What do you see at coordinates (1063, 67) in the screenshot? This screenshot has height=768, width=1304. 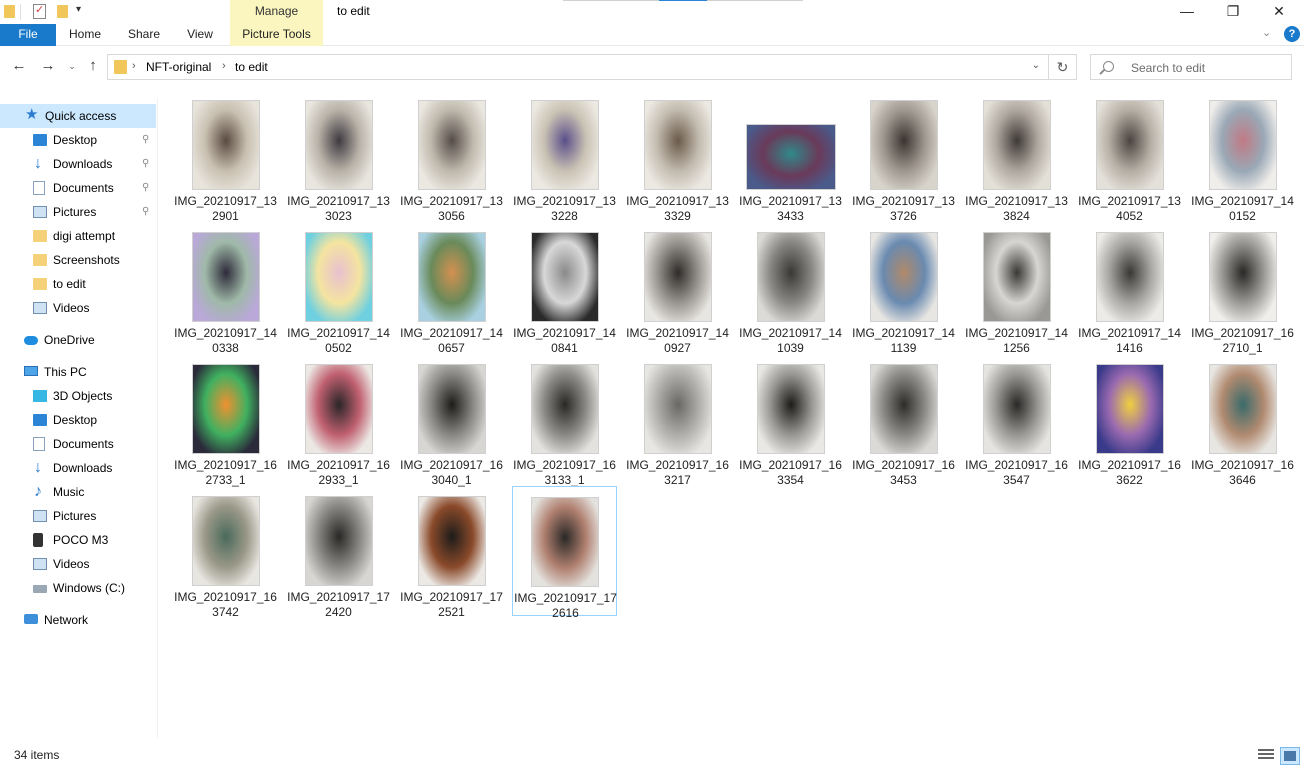 I see `refresh-button: ↻` at bounding box center [1063, 67].